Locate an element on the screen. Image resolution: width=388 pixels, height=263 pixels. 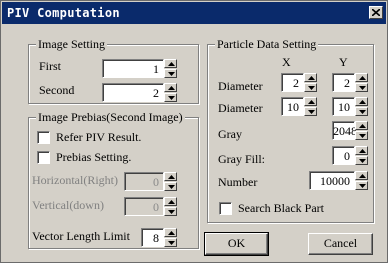
vertical-label: Vertical(down) is located at coordinates (68, 205).